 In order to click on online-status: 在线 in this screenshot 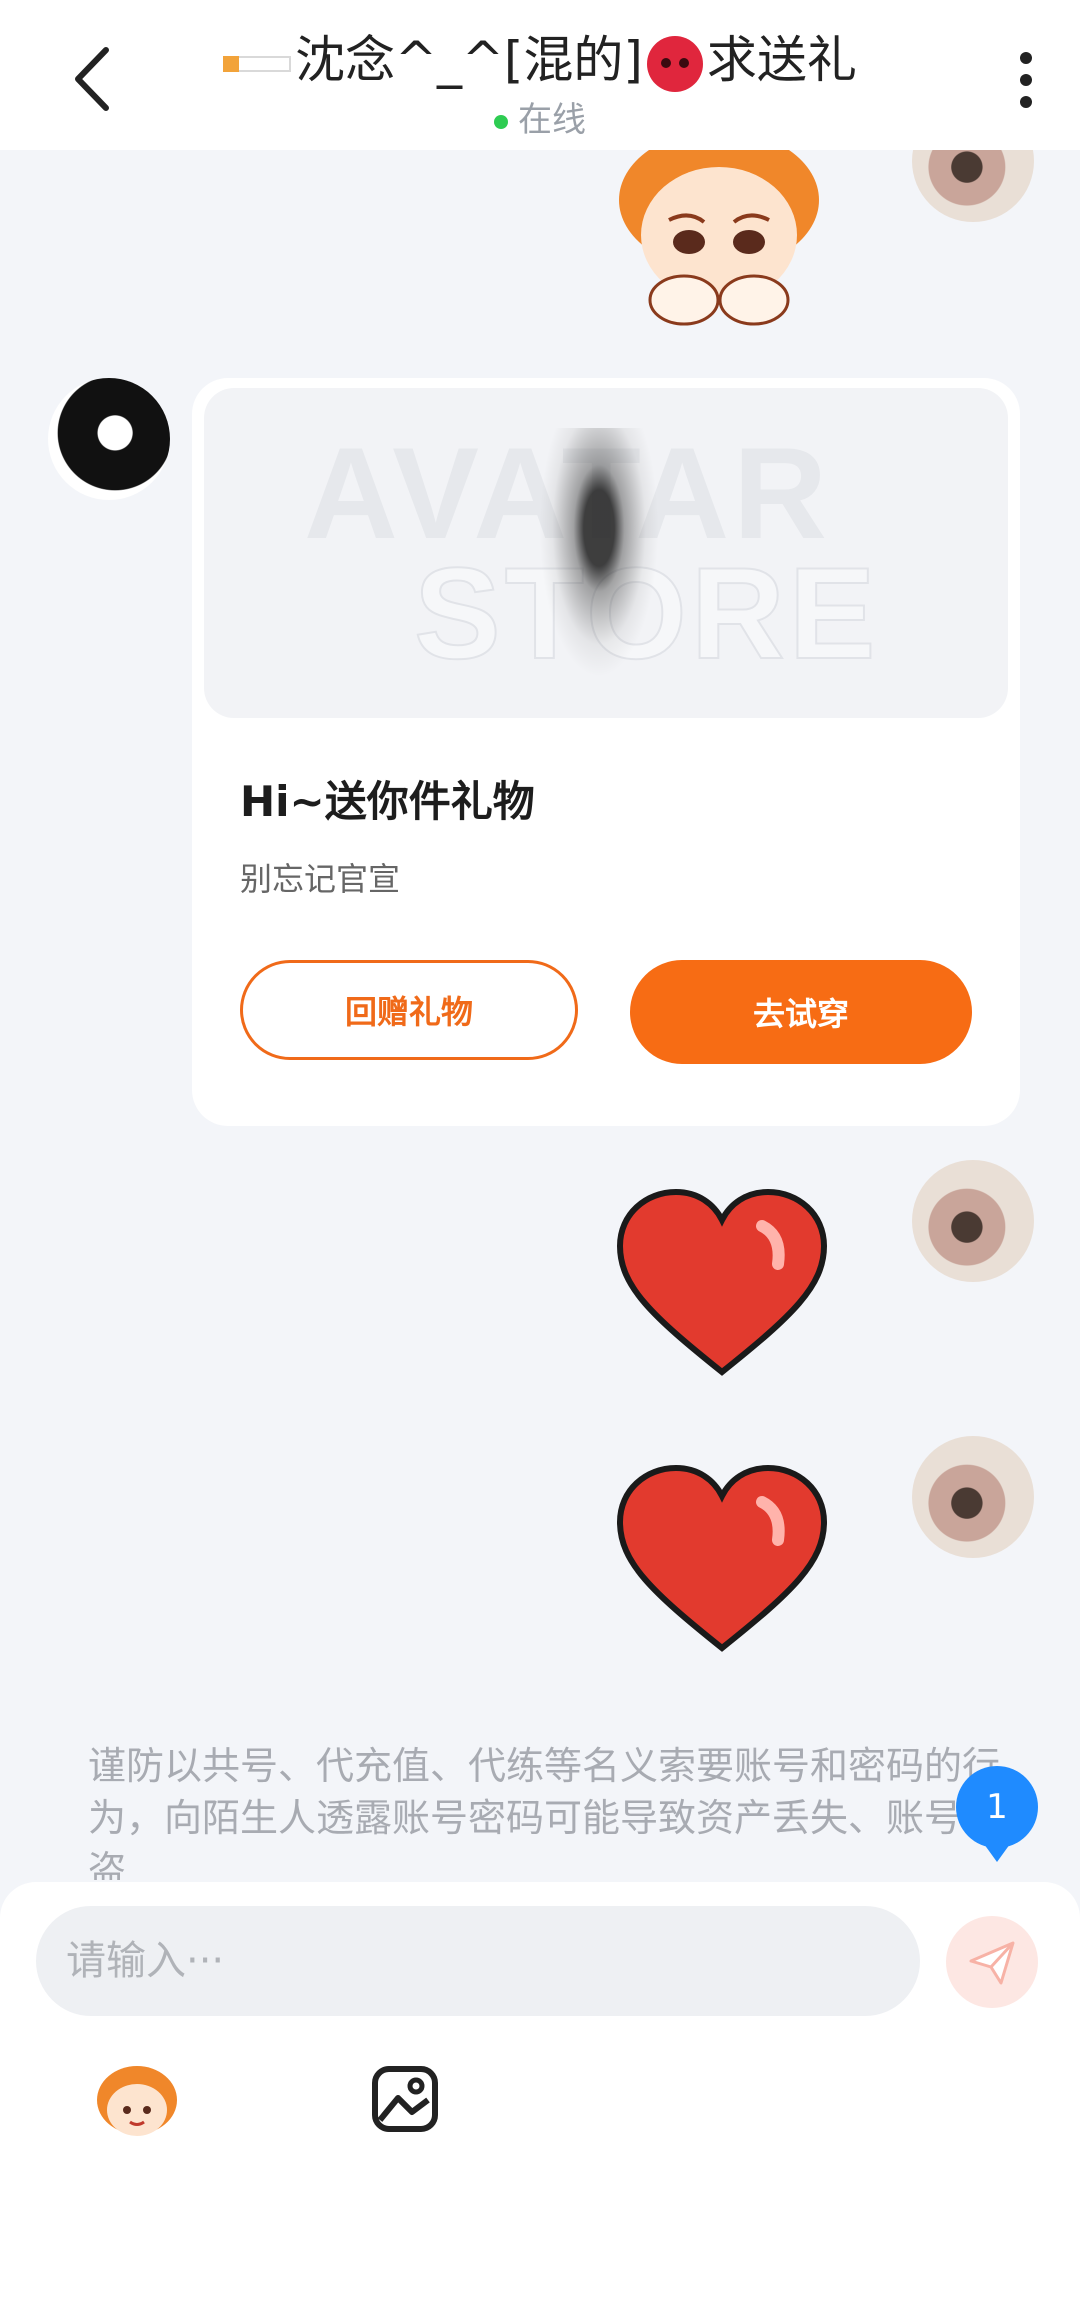, I will do `click(540, 116)`.